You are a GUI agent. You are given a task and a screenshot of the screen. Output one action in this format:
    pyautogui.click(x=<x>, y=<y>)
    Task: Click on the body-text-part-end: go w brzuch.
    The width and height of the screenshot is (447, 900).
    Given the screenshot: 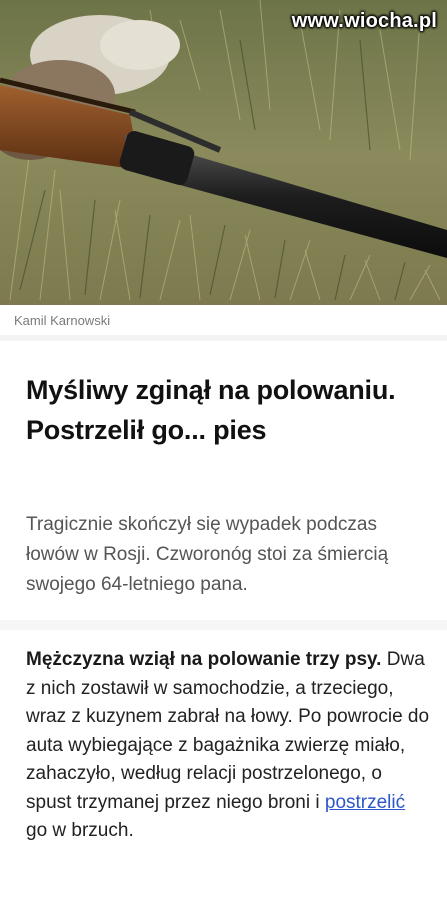 What is the action you would take?
    pyautogui.click(x=80, y=830)
    